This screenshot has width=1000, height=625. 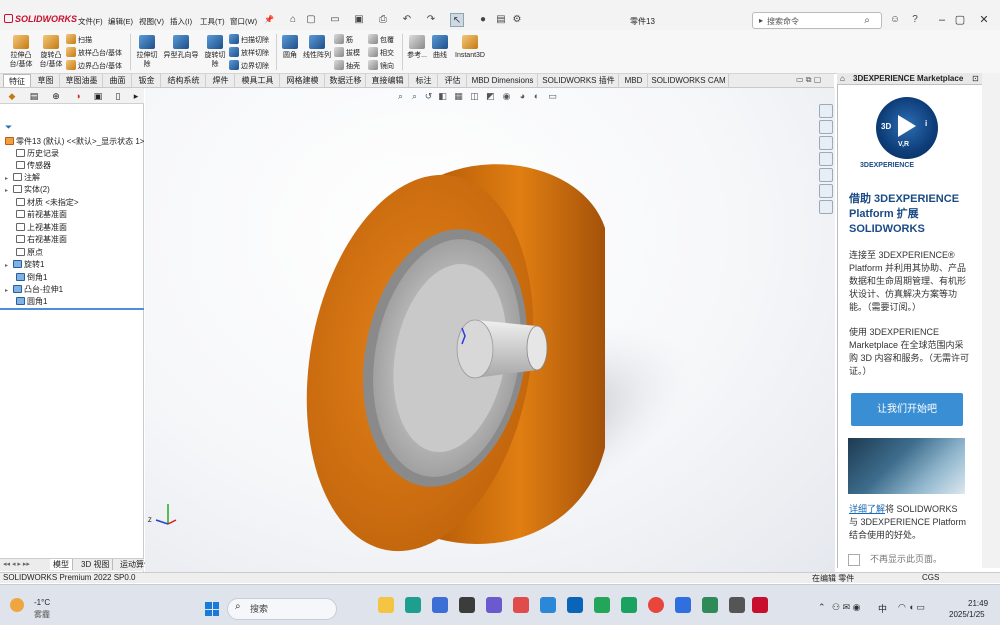 What do you see at coordinates (689, 80) in the screenshot?
I see `tab-solidworks-cam: SOLIDWORKS CAM` at bounding box center [689, 80].